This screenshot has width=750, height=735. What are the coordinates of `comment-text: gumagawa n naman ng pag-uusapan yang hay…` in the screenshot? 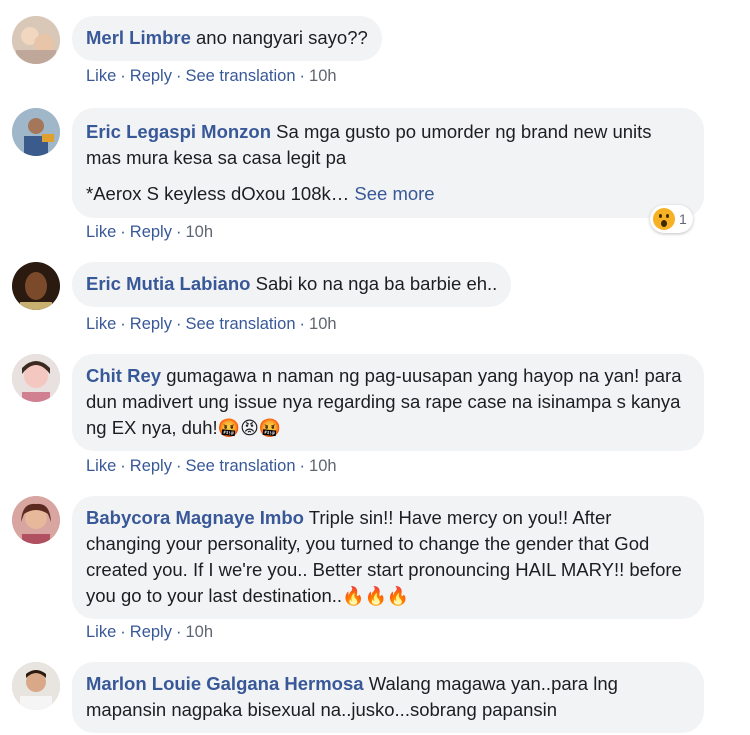 It's located at (384, 401).